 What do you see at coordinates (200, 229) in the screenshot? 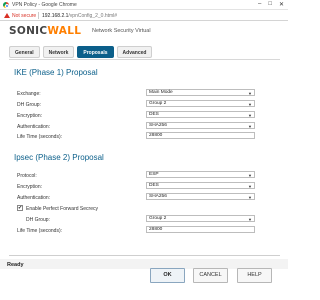
I see `ipsec-lifetime-input: 28800` at bounding box center [200, 229].